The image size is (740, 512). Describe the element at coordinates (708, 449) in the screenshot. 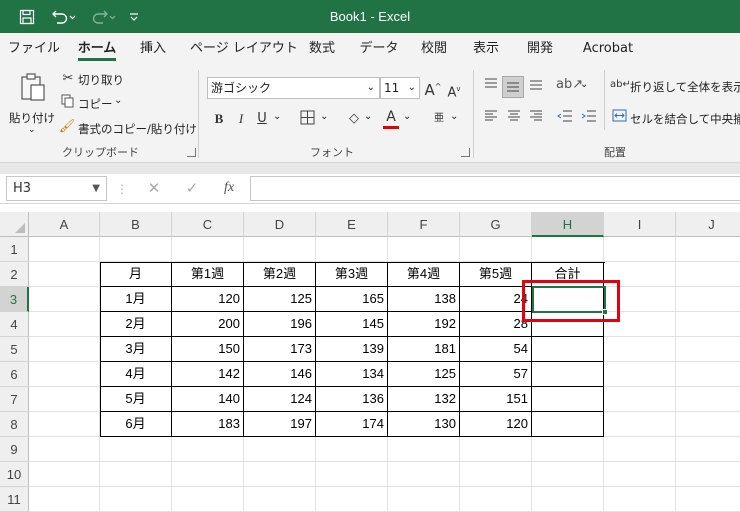

I see `cell-j9` at that location.